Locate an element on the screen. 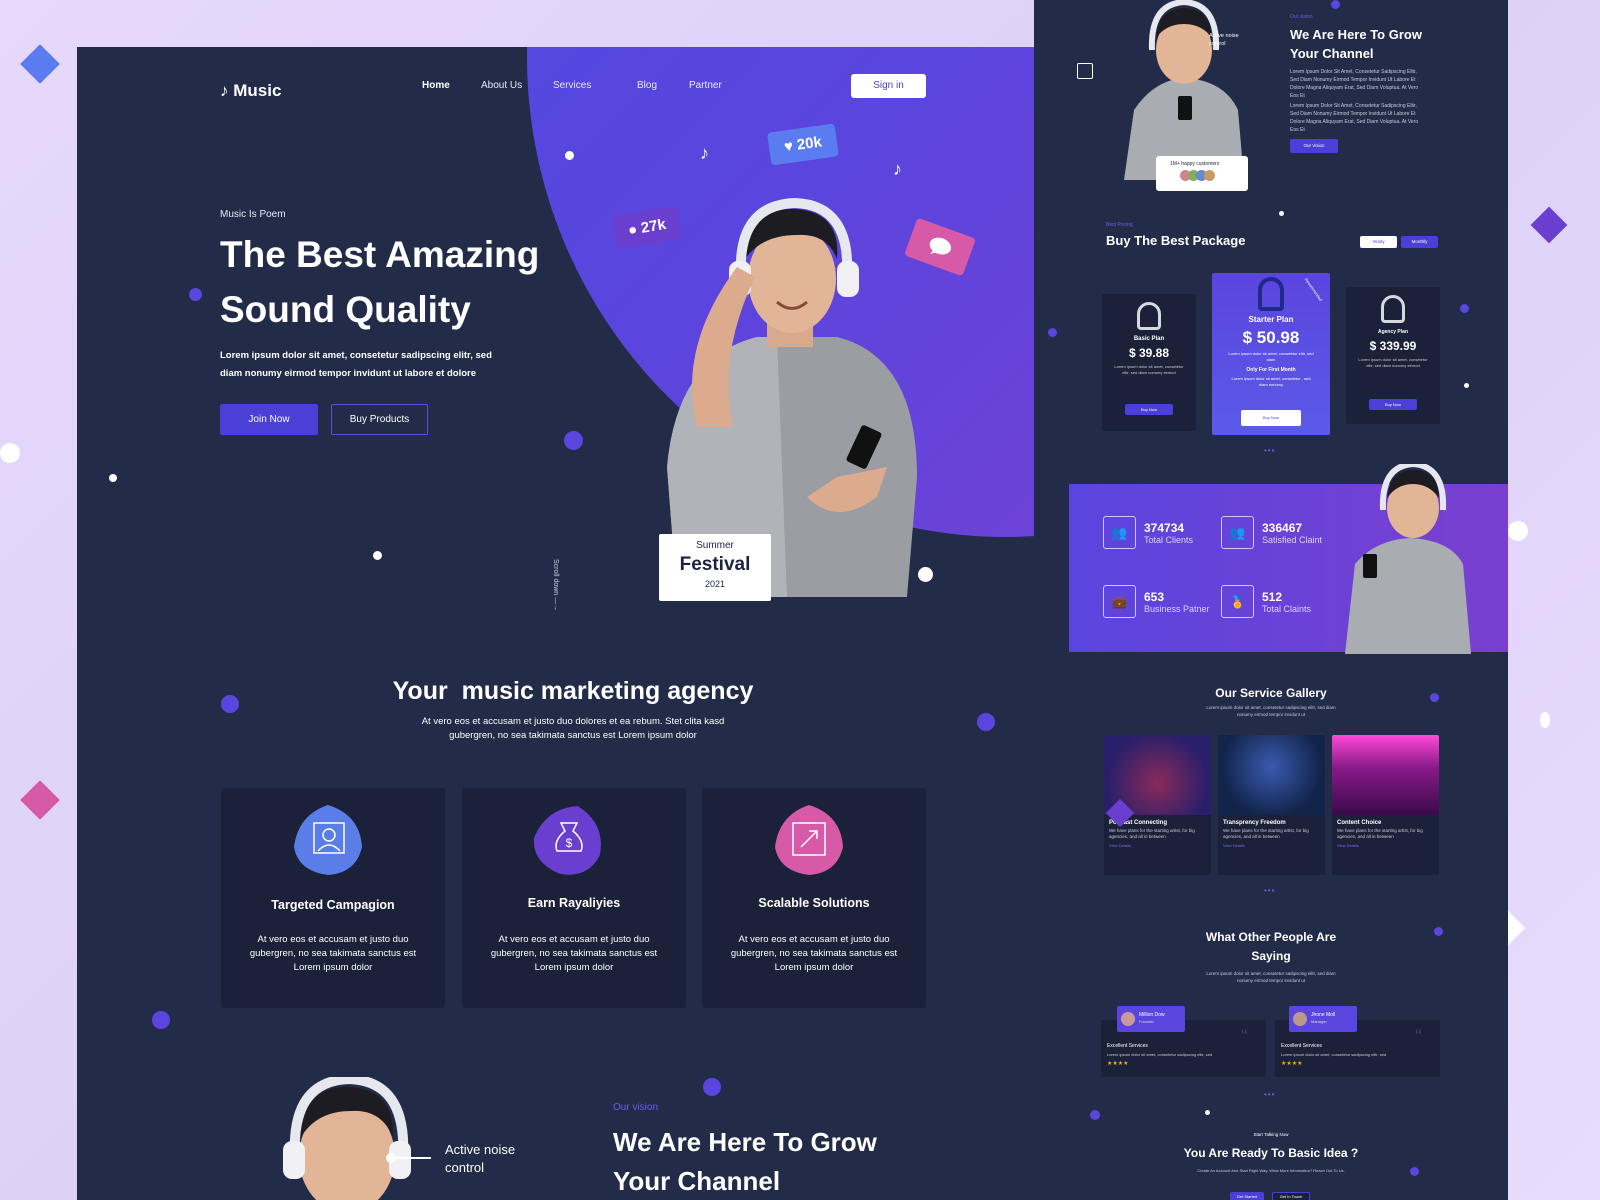  nav-services: Services is located at coordinates (572, 85).